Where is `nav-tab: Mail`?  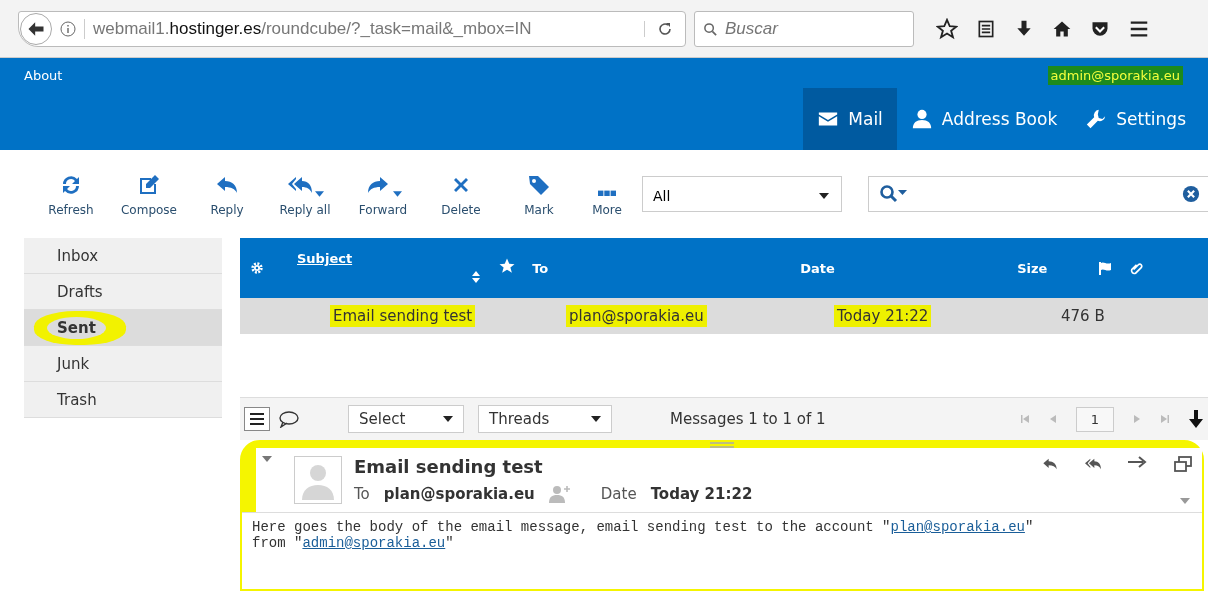
nav-tab: Mail is located at coordinates (850, 119).